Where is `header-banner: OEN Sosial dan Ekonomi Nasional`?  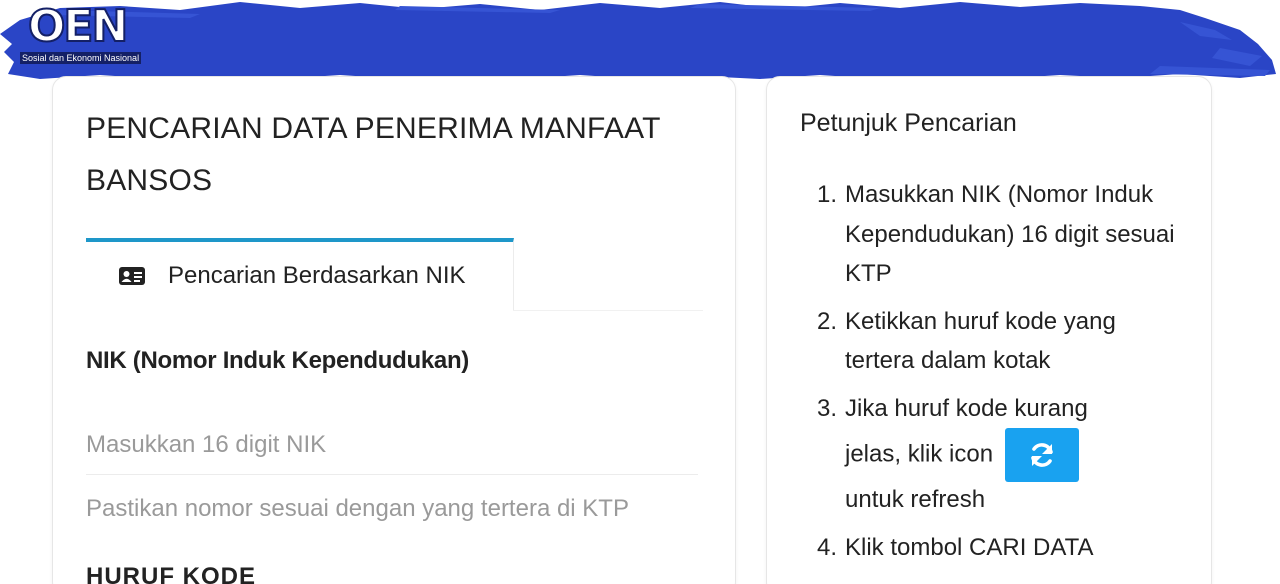 header-banner: OEN Sosial dan Ekonomi Nasional is located at coordinates (640, 40).